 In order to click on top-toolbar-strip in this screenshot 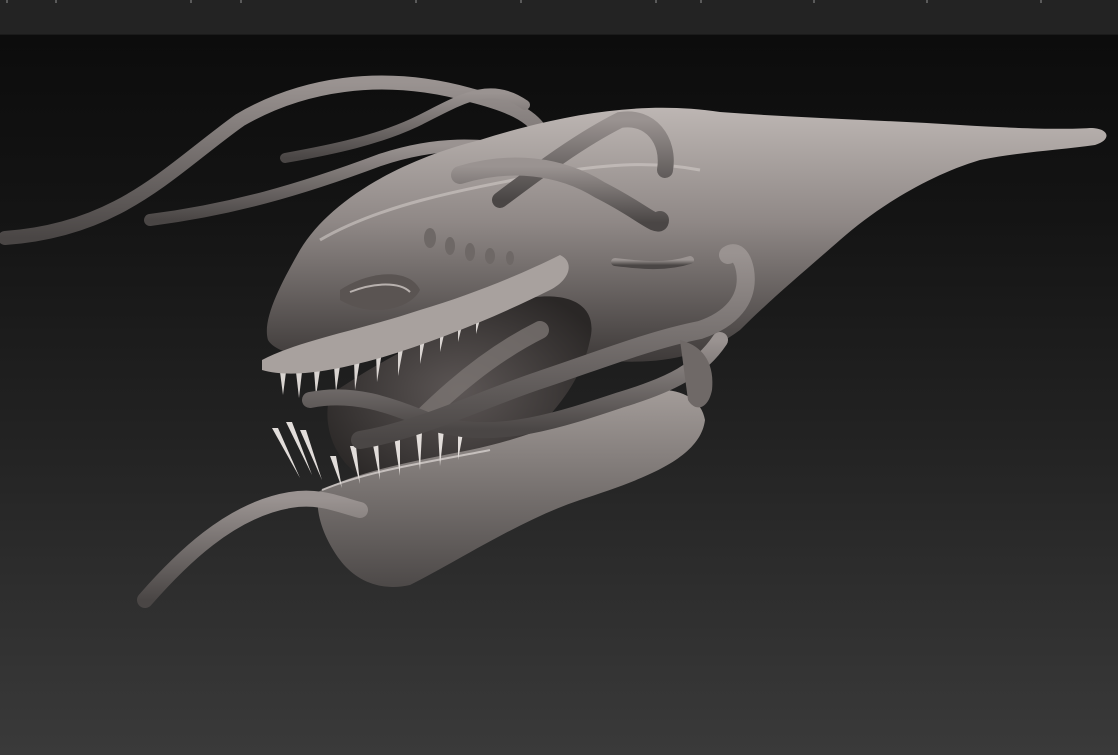, I will do `click(559, 17)`.